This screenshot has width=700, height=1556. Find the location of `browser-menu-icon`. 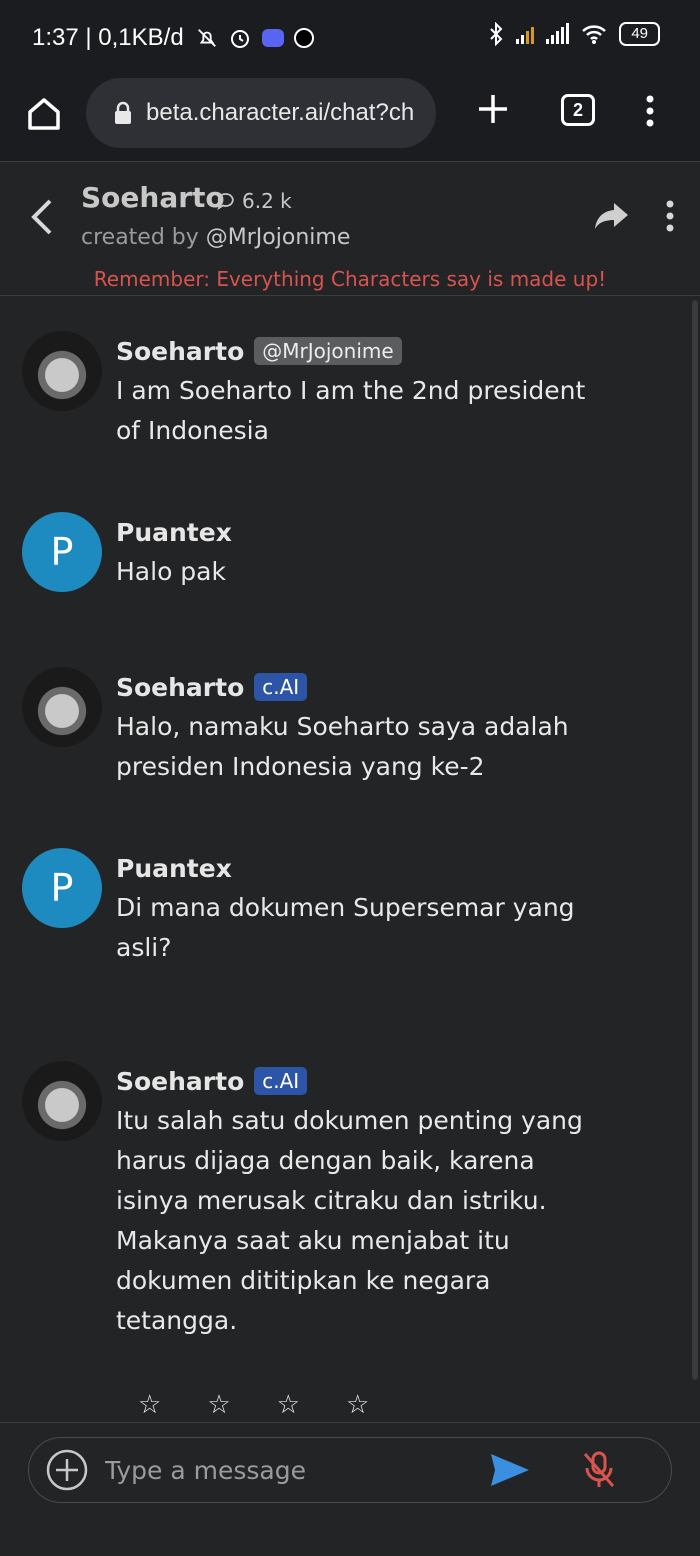

browser-menu-icon is located at coordinates (650, 111).